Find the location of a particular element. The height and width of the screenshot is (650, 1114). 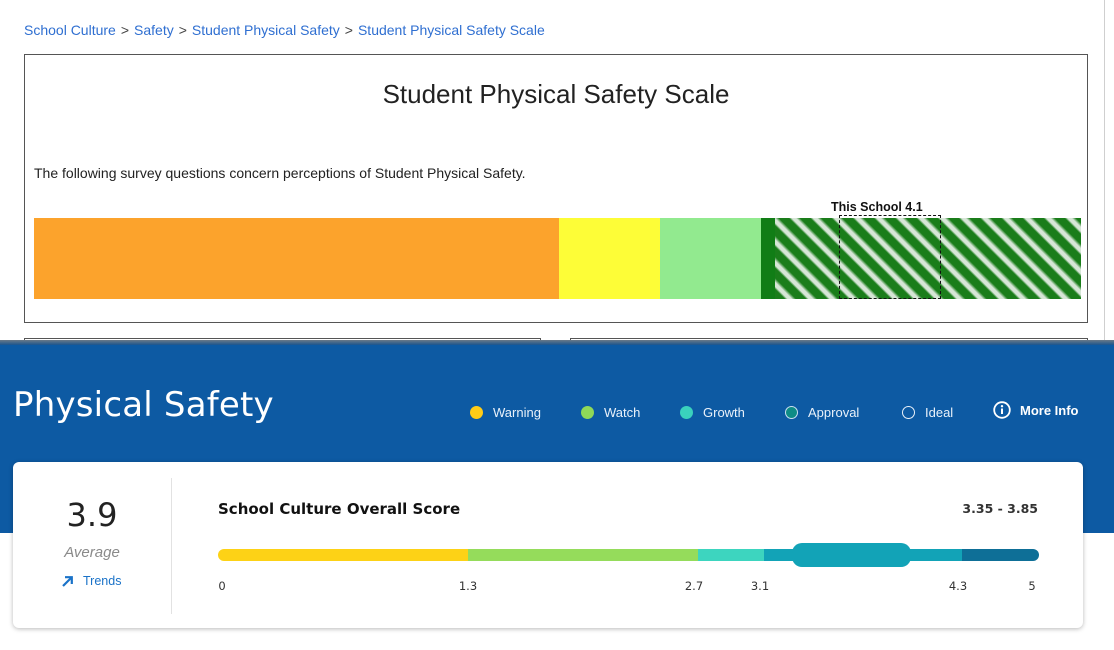

breadcrumb-school-culture: School Culture is located at coordinates (70, 30).